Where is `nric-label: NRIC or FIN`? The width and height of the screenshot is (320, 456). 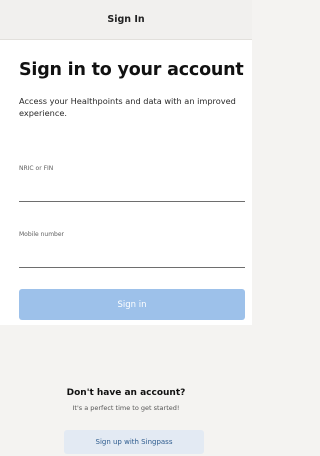
nric-label: NRIC or FIN is located at coordinates (36, 168).